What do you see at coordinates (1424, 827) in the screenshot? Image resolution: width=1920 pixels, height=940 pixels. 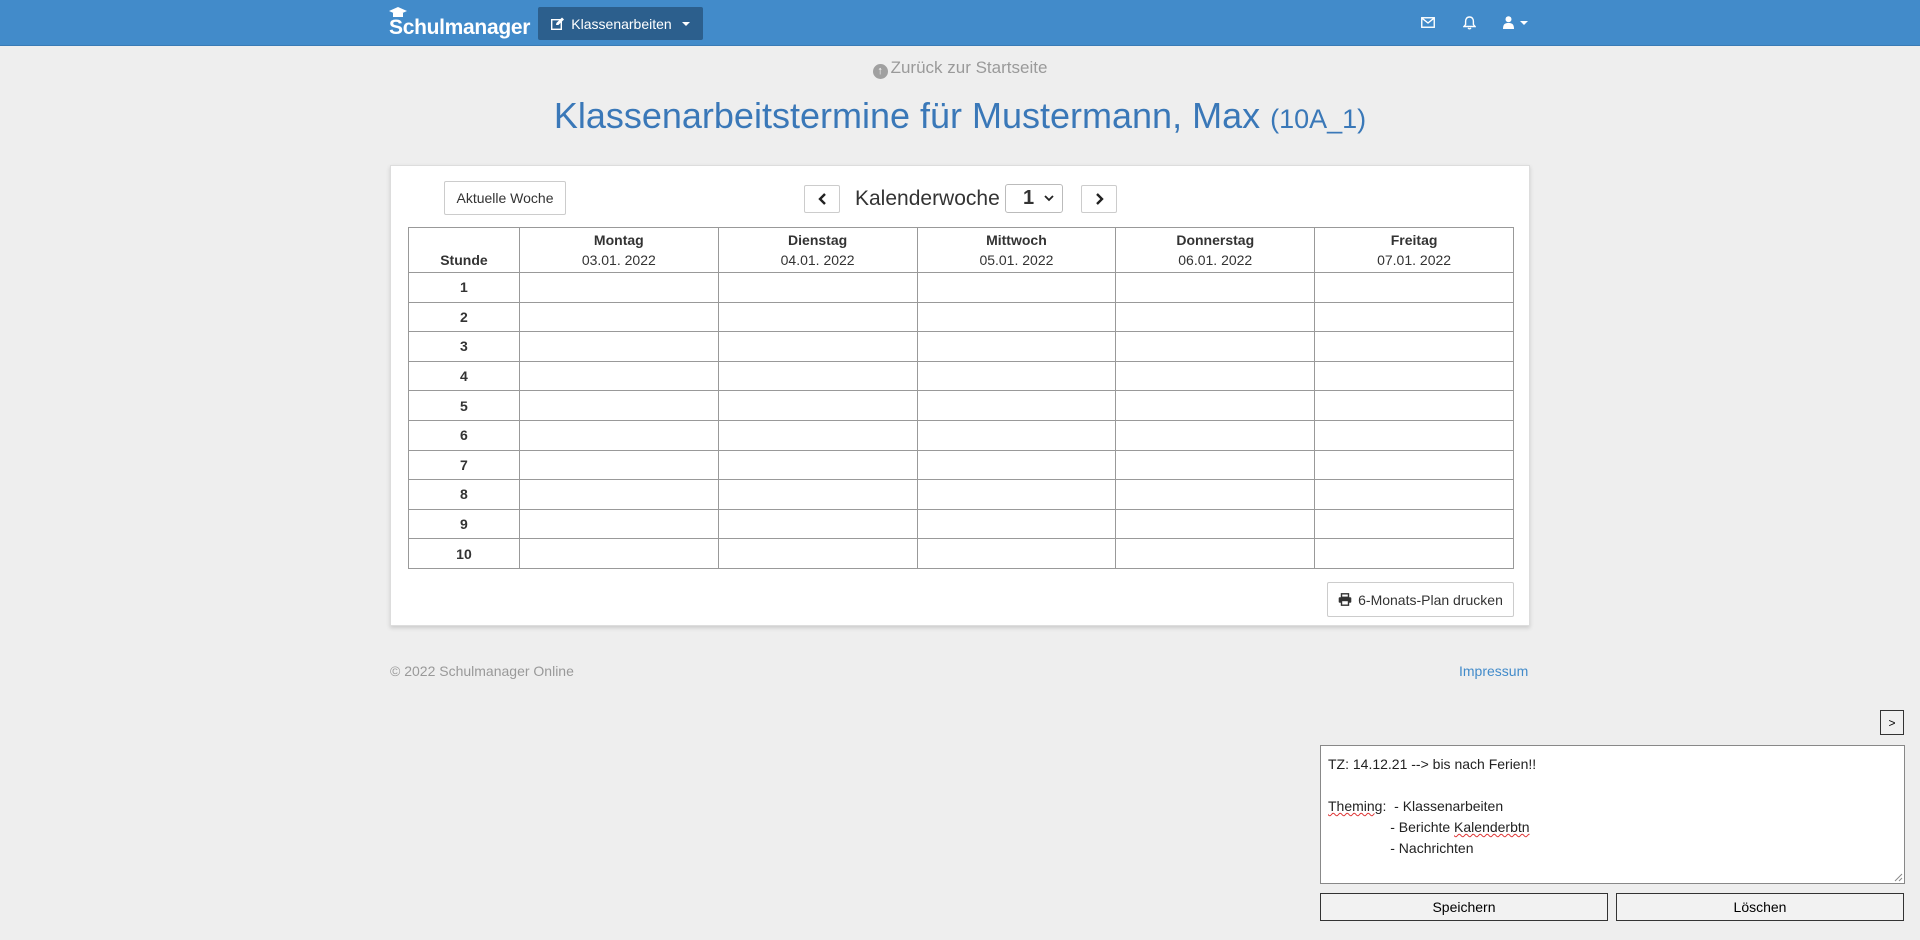 I see `notes-item: Berichte` at bounding box center [1424, 827].